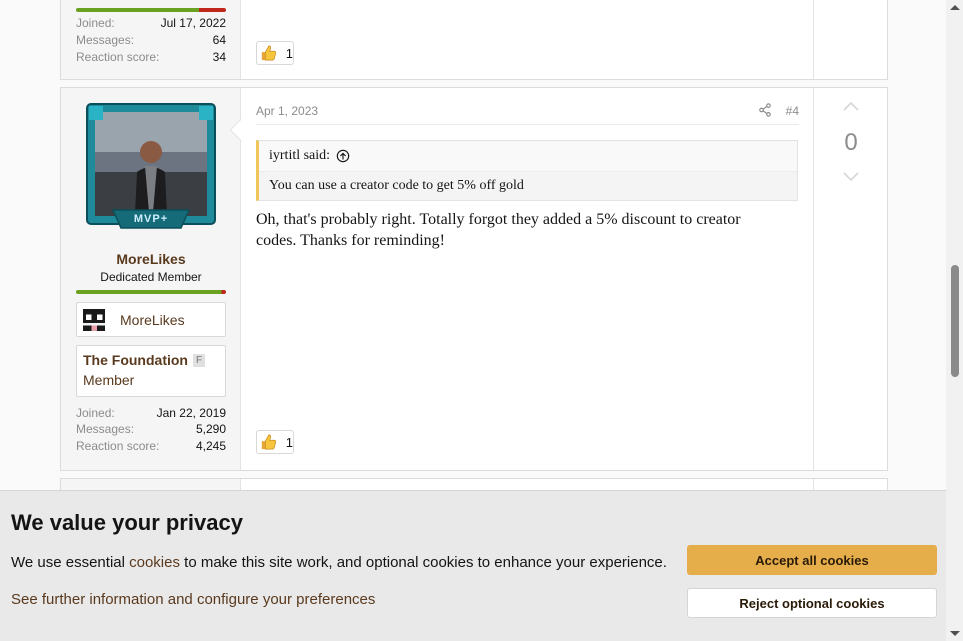 This screenshot has height=641, width=963. I want to click on quote-header: iyrtitl said:, so click(528, 156).